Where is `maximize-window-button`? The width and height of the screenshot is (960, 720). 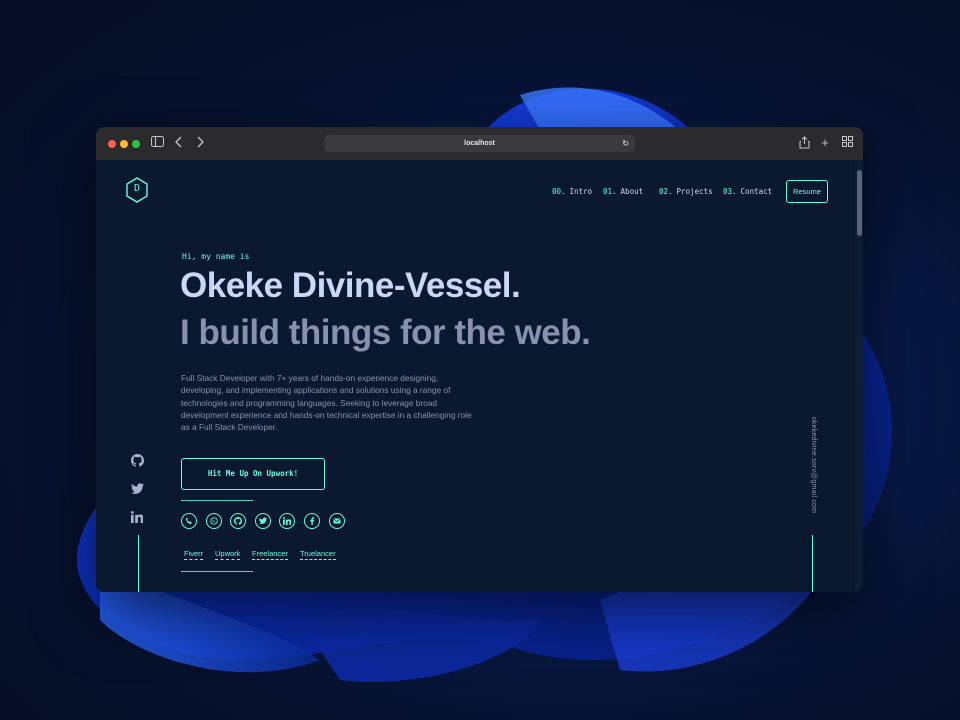
maximize-window-button is located at coordinates (136, 144).